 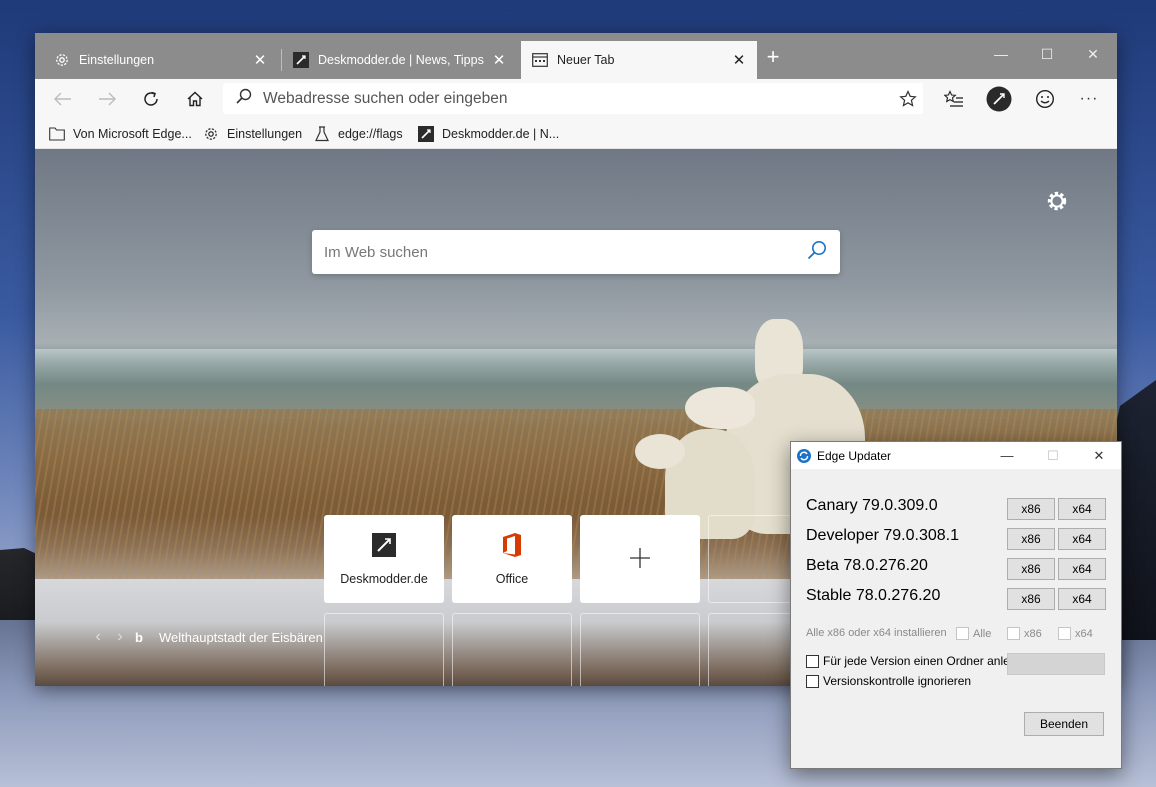 I want to click on folder-path-field, so click(x=1056, y=664).